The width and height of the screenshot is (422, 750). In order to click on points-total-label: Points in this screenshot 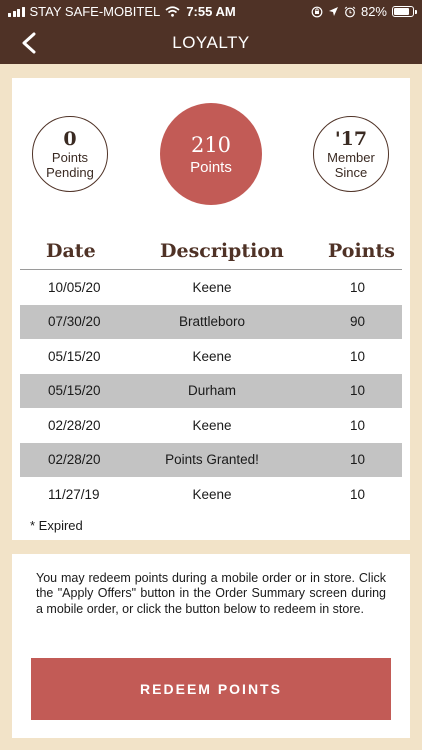, I will do `click(211, 167)`.